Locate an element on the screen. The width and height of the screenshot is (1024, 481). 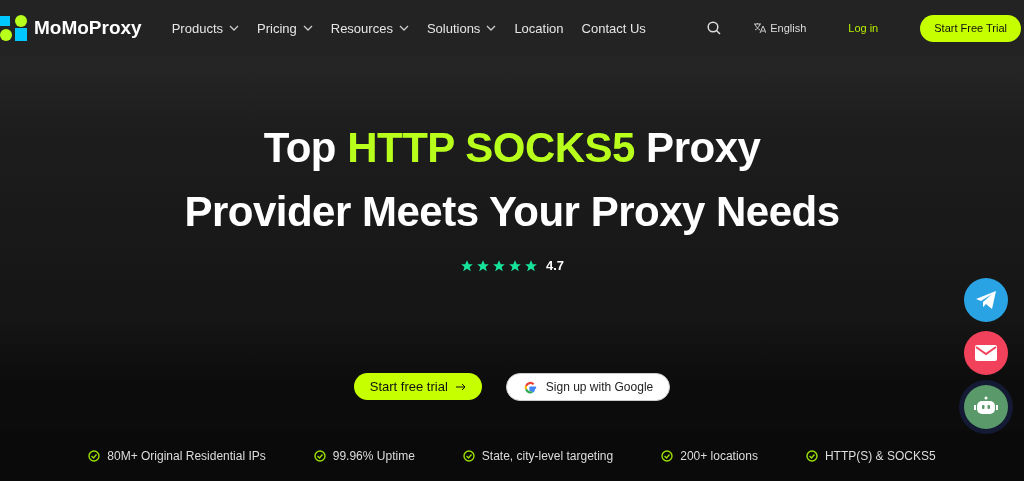
feature-text: HTTP(S) & SOCKS5 is located at coordinates (880, 456).